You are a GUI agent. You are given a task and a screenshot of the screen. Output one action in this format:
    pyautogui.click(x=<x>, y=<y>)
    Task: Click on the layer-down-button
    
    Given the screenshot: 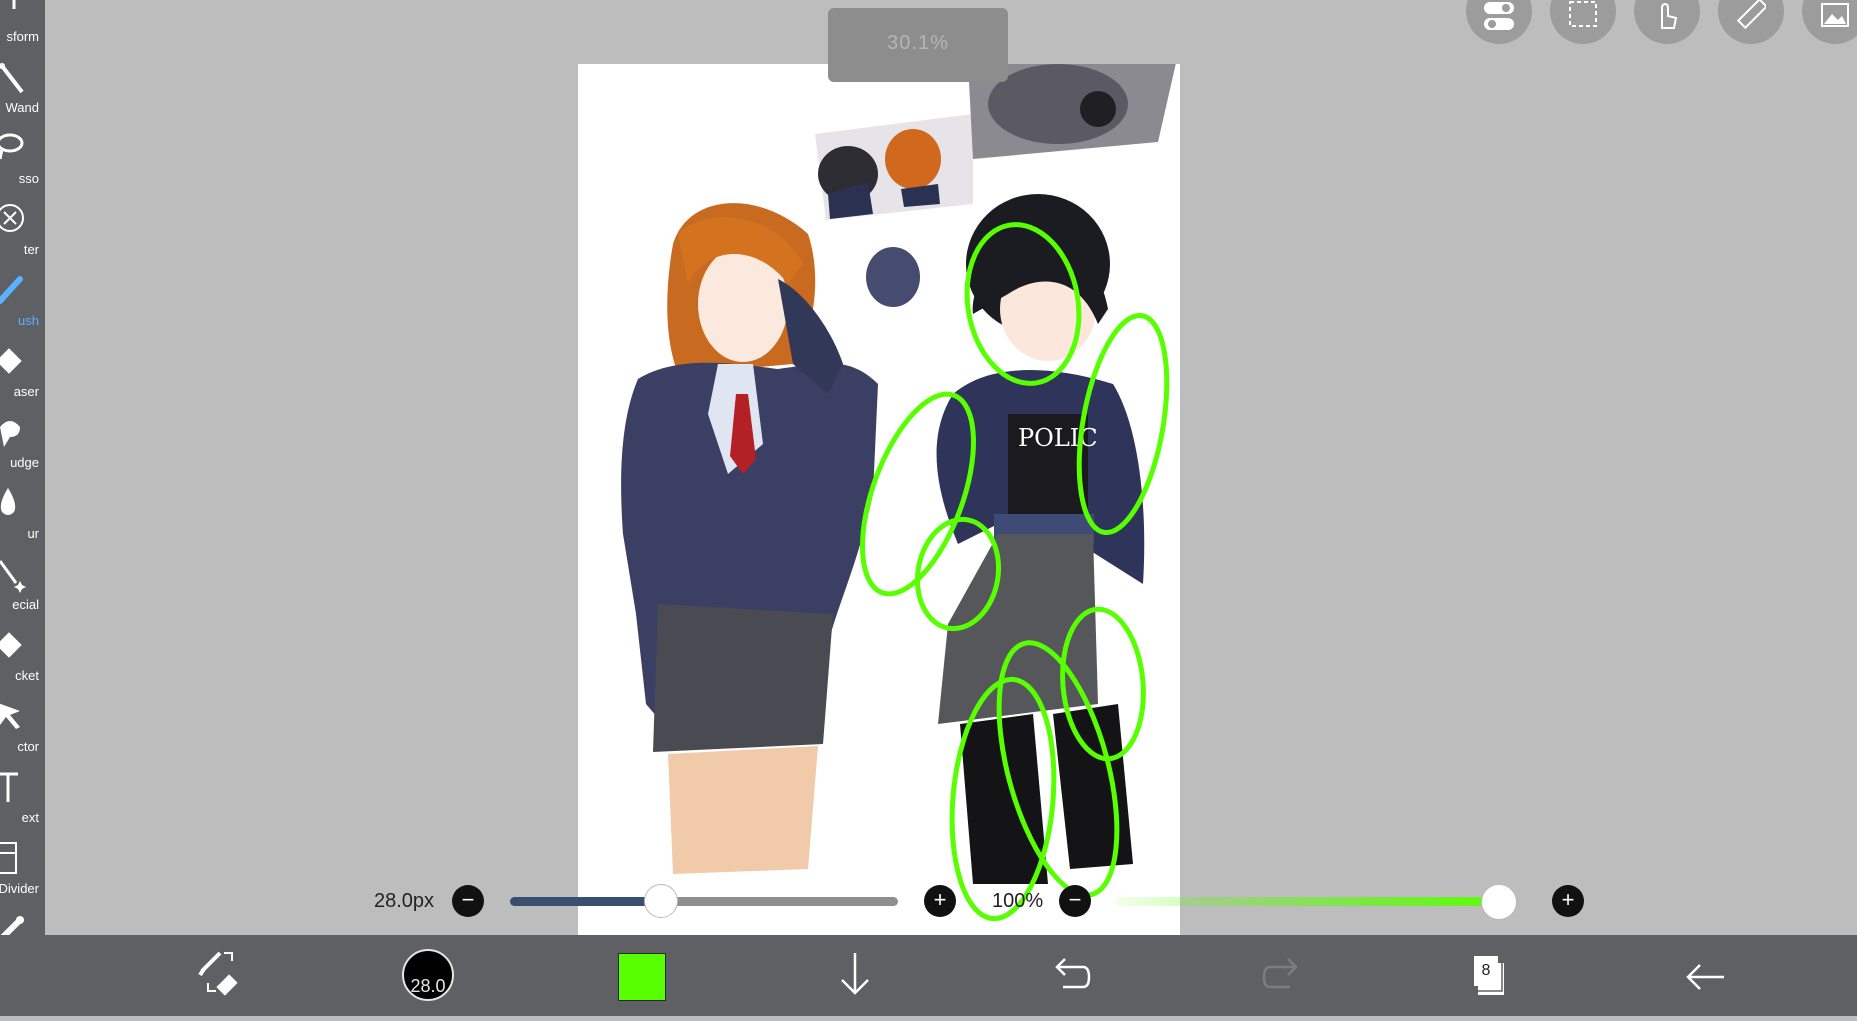 What is the action you would take?
    pyautogui.click(x=855, y=975)
    